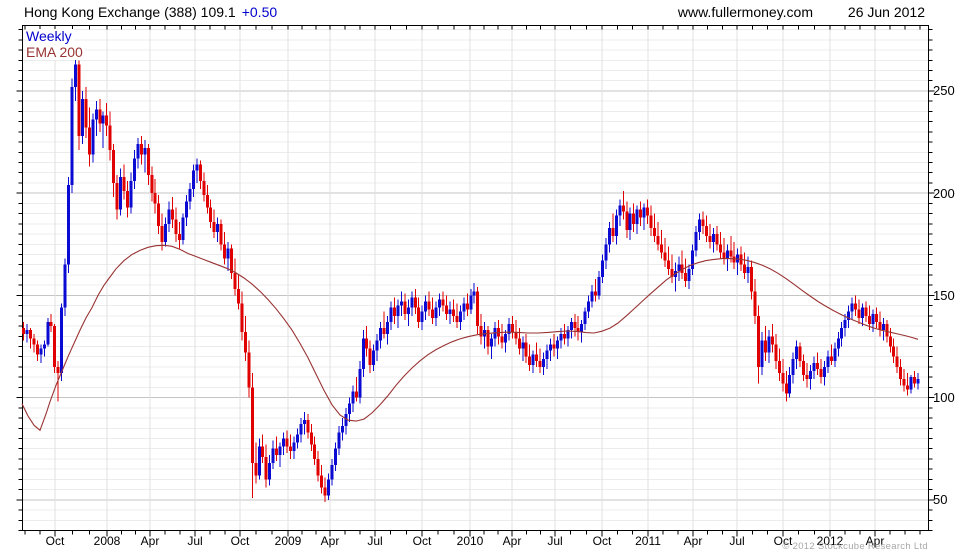 The height and width of the screenshot is (560, 980). Describe the element at coordinates (107, 541) in the screenshot. I see `x-axis-label: 2008` at that location.